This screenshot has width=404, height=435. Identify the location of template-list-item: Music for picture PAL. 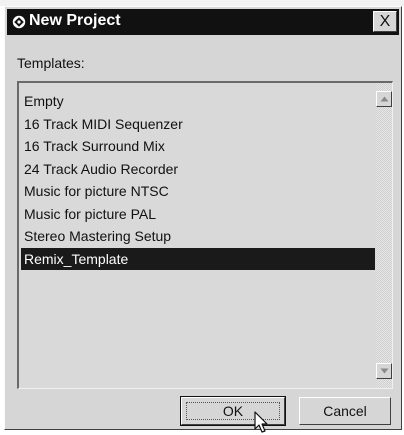
(198, 214).